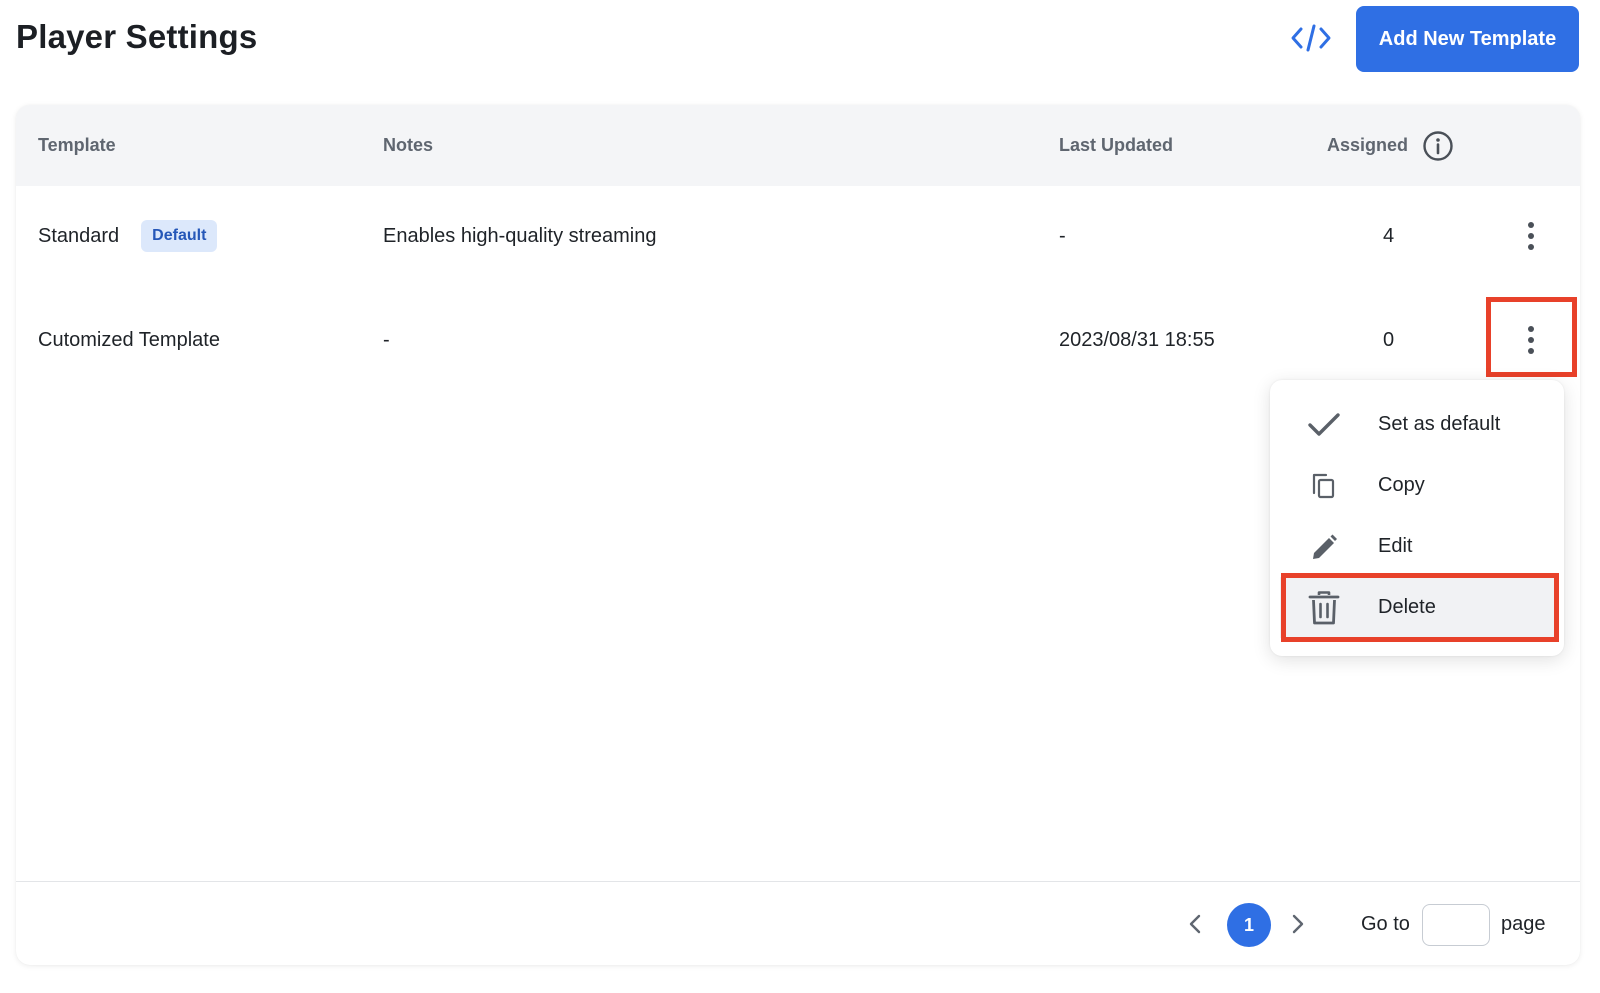 Image resolution: width=1600 pixels, height=993 pixels. I want to click on next-page-button, so click(1298, 924).